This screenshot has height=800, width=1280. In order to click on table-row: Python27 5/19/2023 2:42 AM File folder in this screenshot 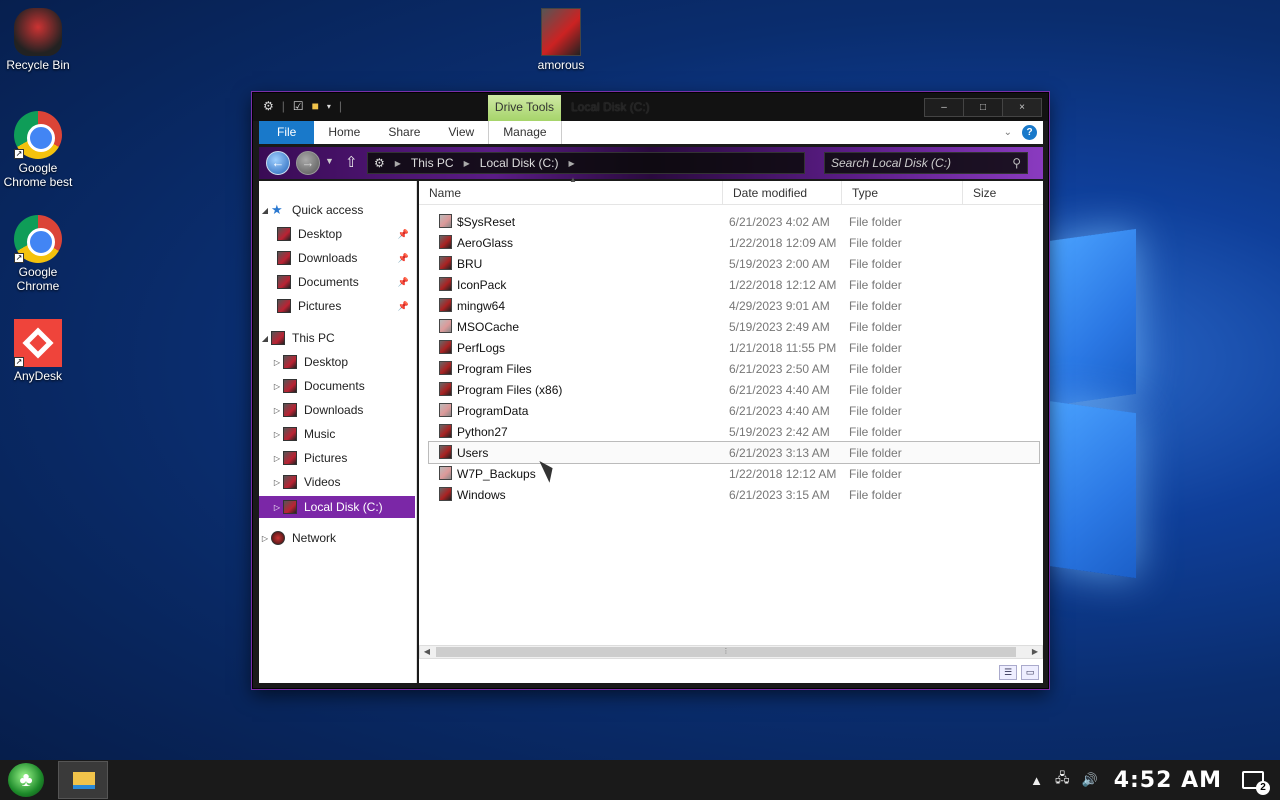, I will do `click(731, 431)`.